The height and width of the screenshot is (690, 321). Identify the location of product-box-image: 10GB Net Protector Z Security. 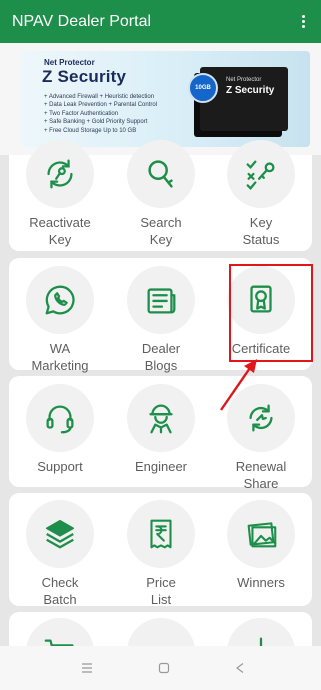
(238, 99).